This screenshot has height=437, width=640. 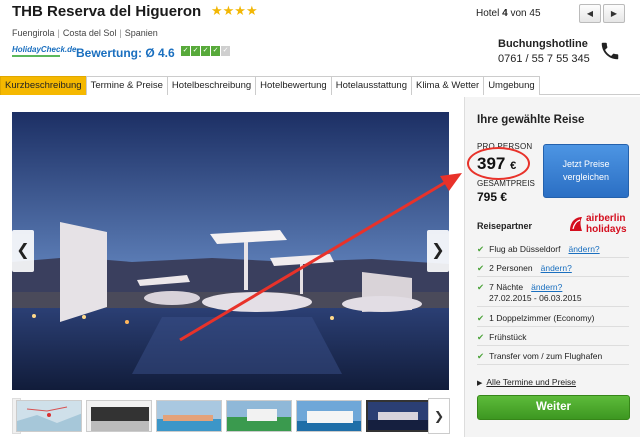 What do you see at coordinates (583, 249) in the screenshot?
I see `change-flight-link: ändern?` at bounding box center [583, 249].